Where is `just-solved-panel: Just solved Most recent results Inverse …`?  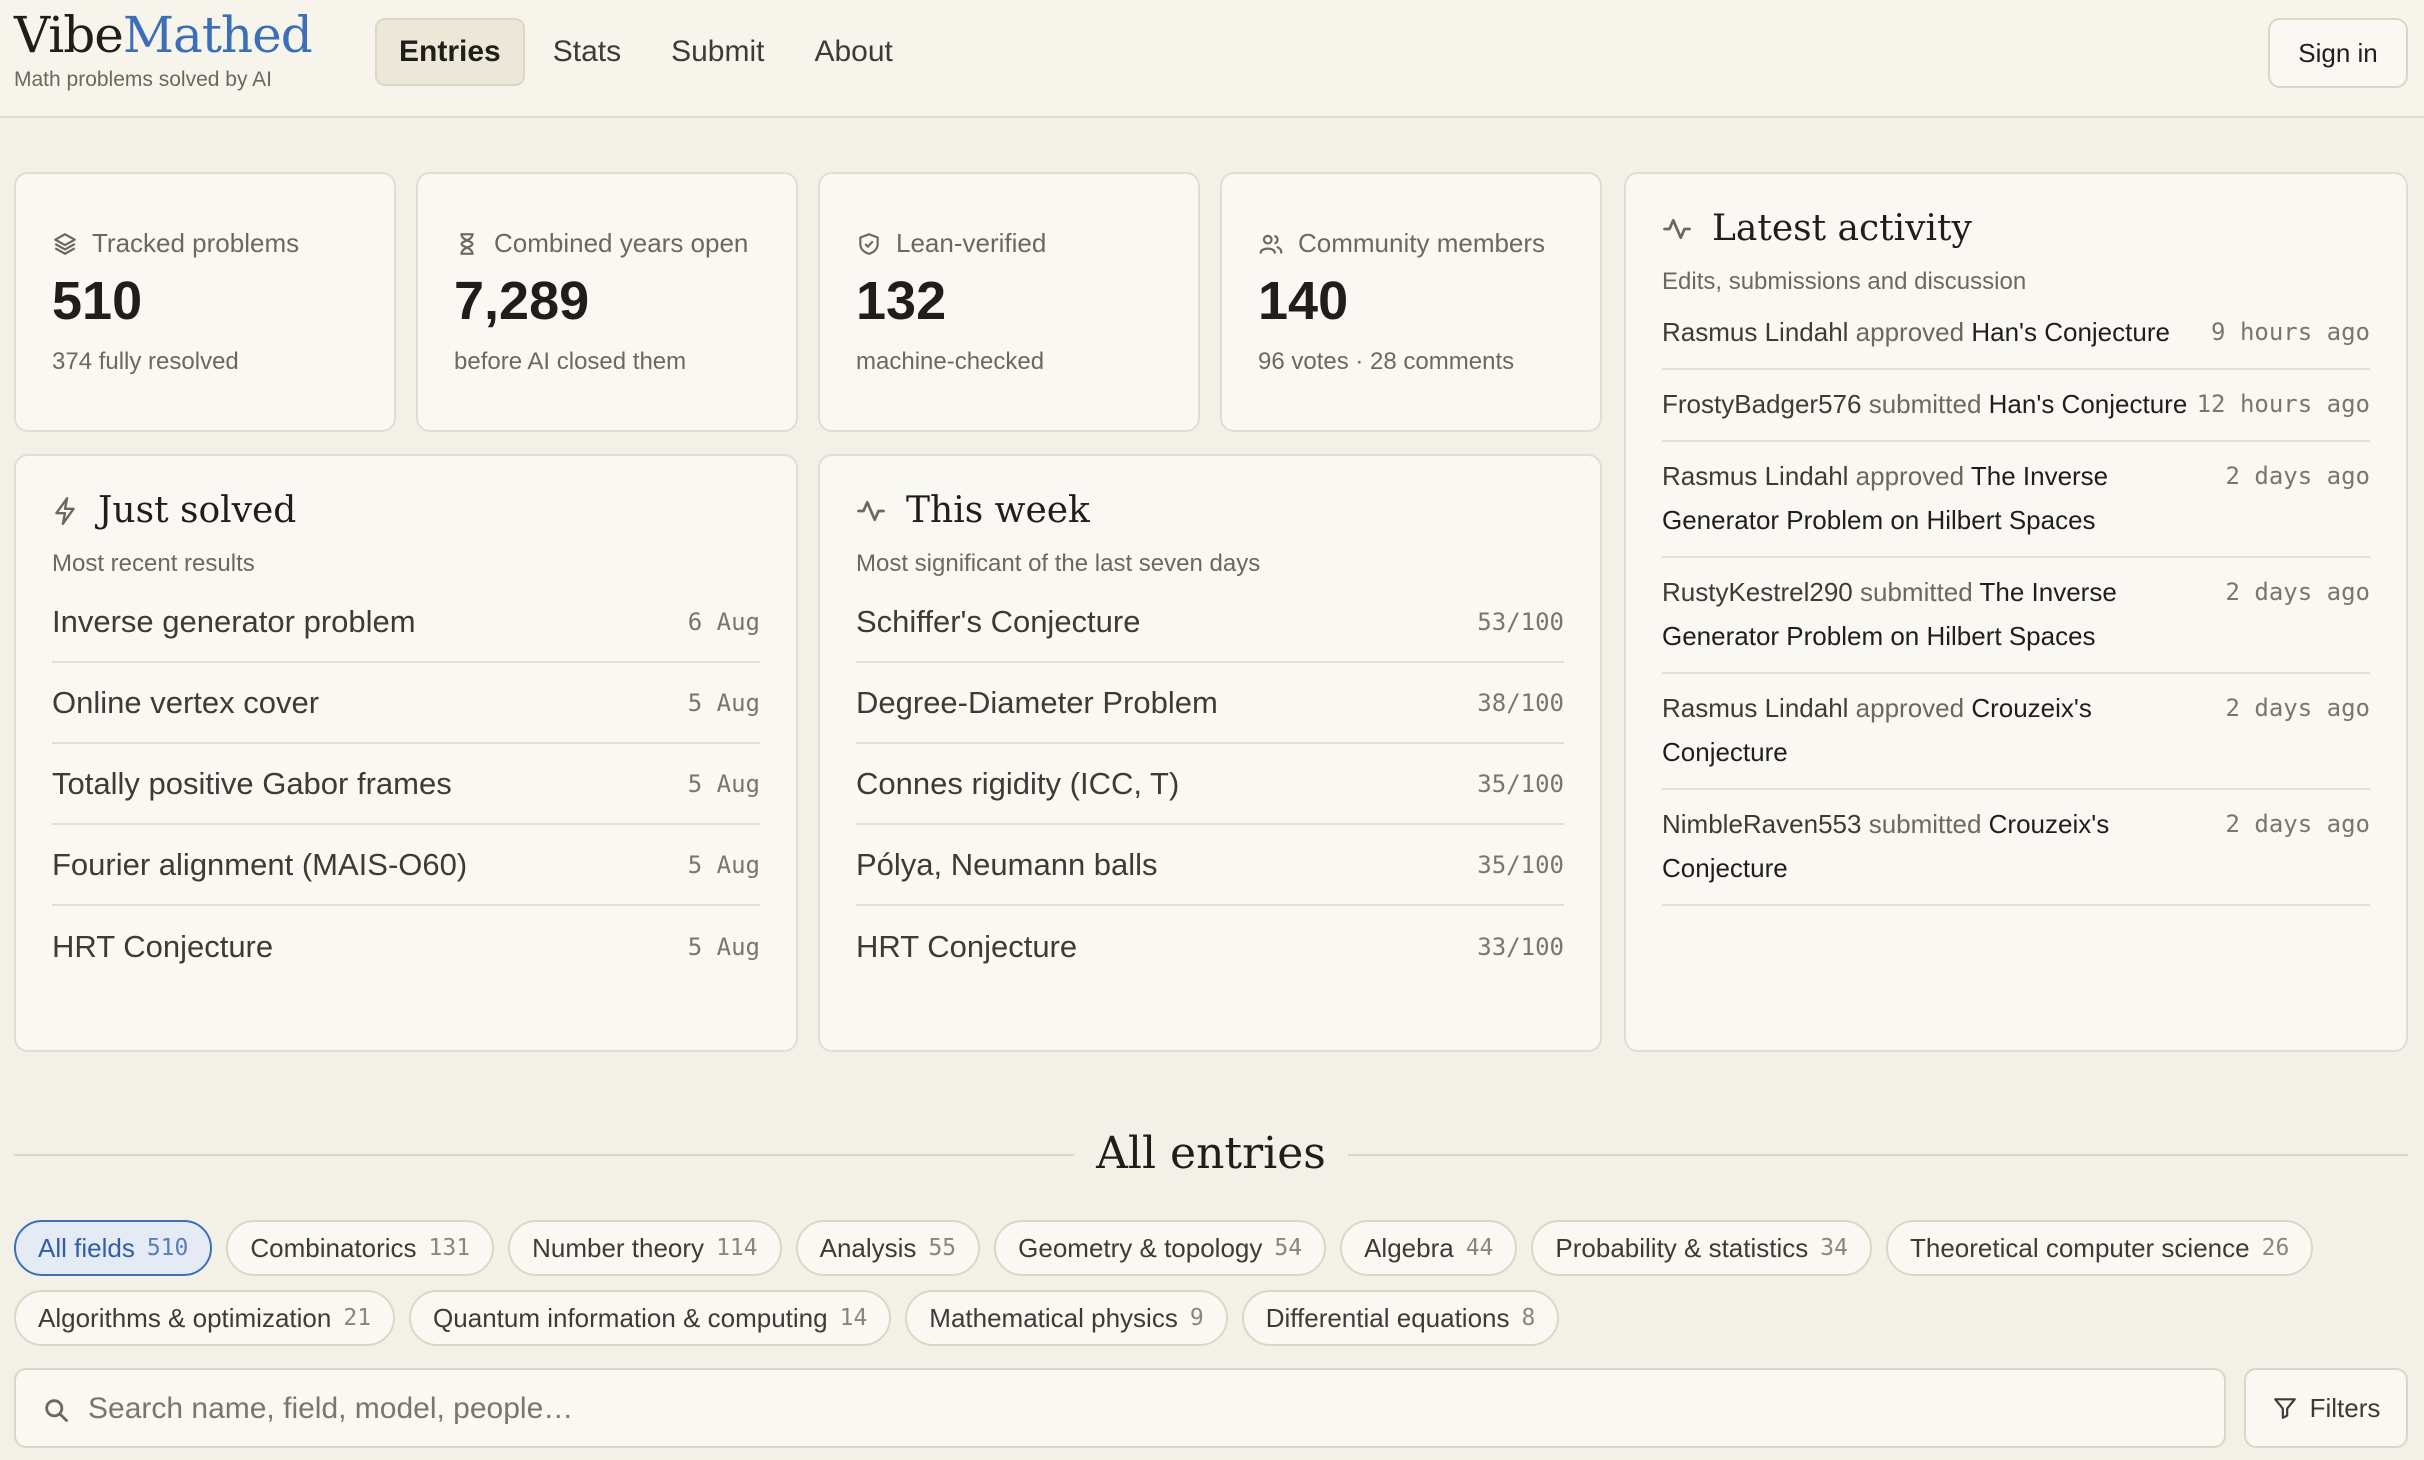 just-solved-panel: Just solved Most recent results Inverse … is located at coordinates (406, 753).